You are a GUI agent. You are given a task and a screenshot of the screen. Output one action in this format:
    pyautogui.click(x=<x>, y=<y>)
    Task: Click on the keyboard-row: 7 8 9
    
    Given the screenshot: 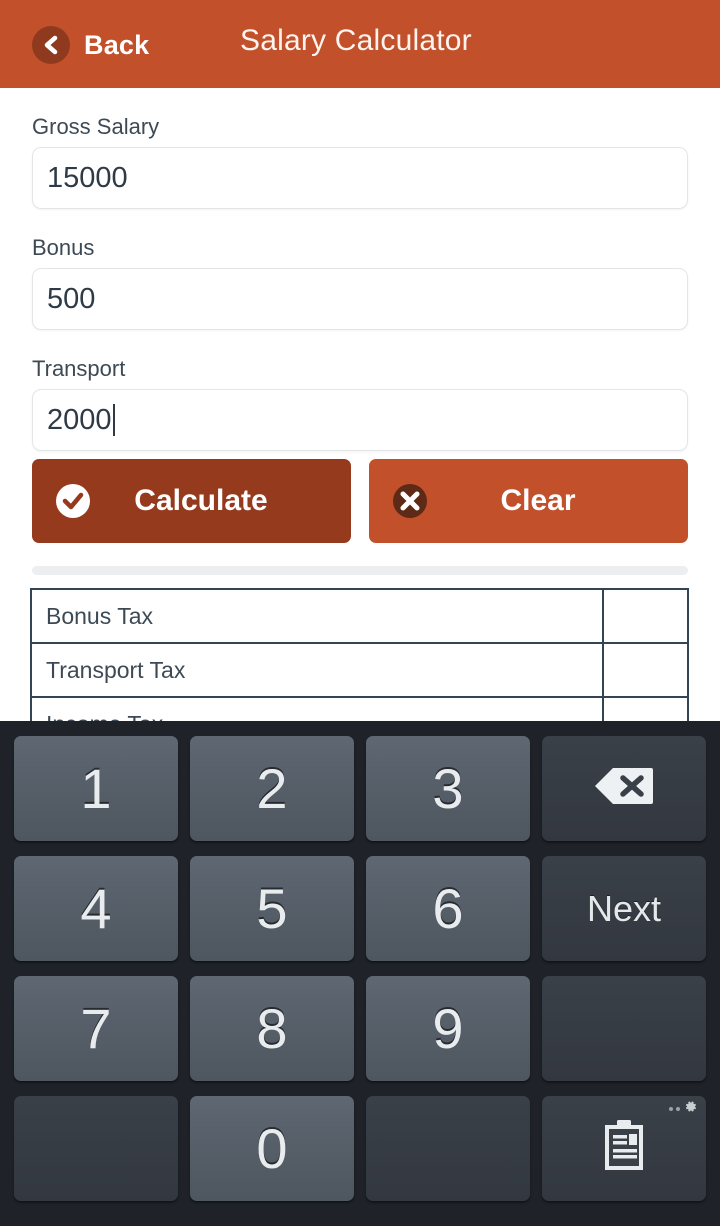 What is the action you would take?
    pyautogui.click(x=360, y=1029)
    